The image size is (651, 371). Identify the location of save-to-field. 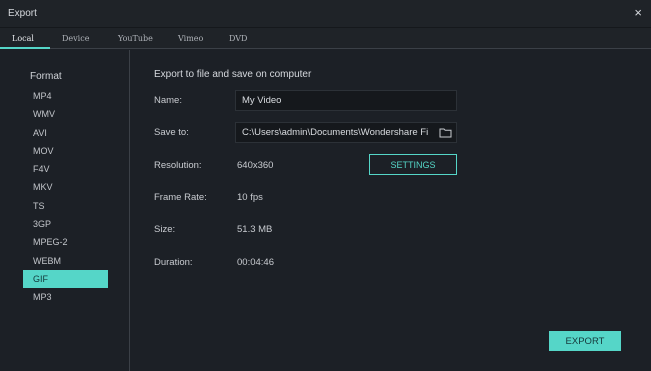
(346, 132).